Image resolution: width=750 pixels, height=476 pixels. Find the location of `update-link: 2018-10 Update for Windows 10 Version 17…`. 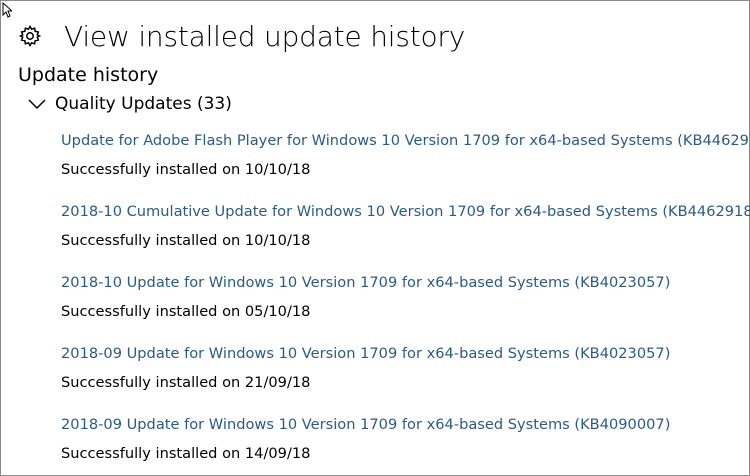

update-link: 2018-10 Update for Windows 10 Version 17… is located at coordinates (365, 283).